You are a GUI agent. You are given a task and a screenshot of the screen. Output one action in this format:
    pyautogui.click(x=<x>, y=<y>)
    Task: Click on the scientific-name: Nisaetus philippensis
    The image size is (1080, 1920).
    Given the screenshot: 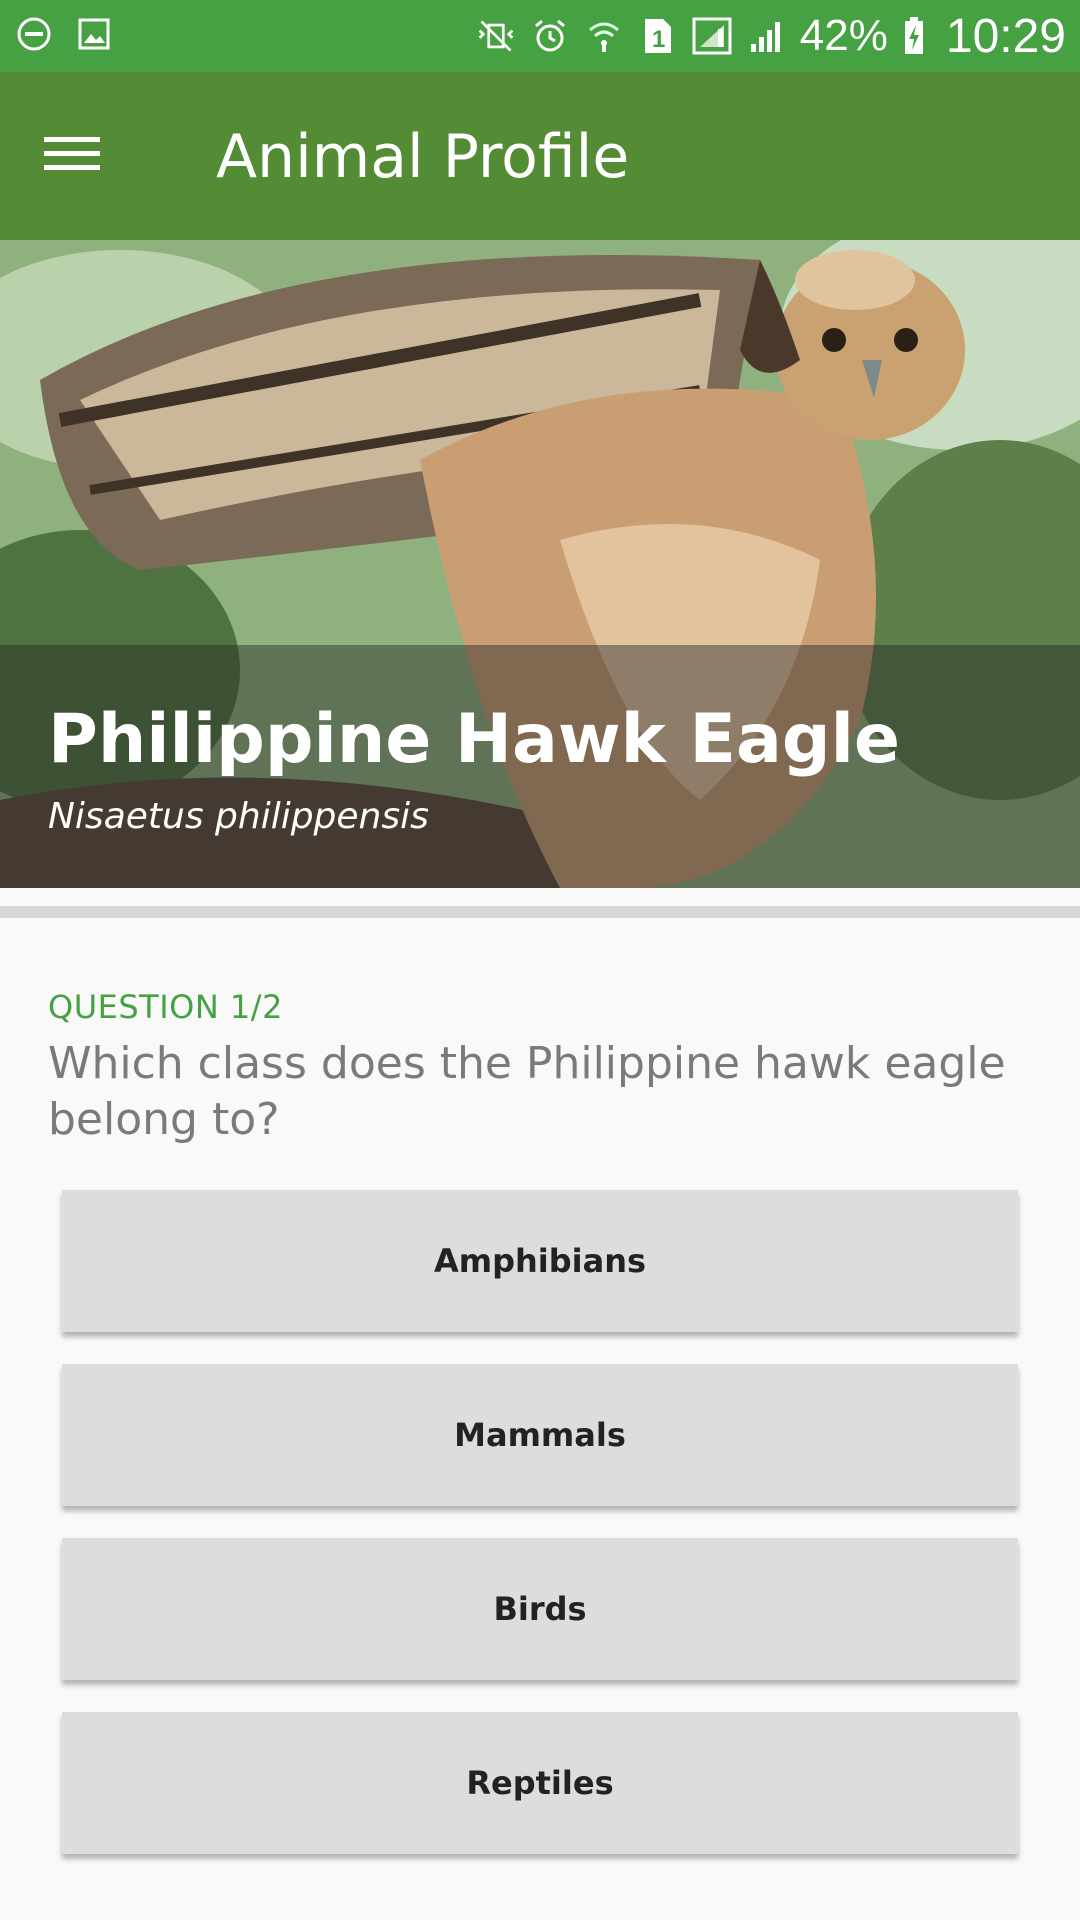 What is the action you would take?
    pyautogui.click(x=238, y=816)
    